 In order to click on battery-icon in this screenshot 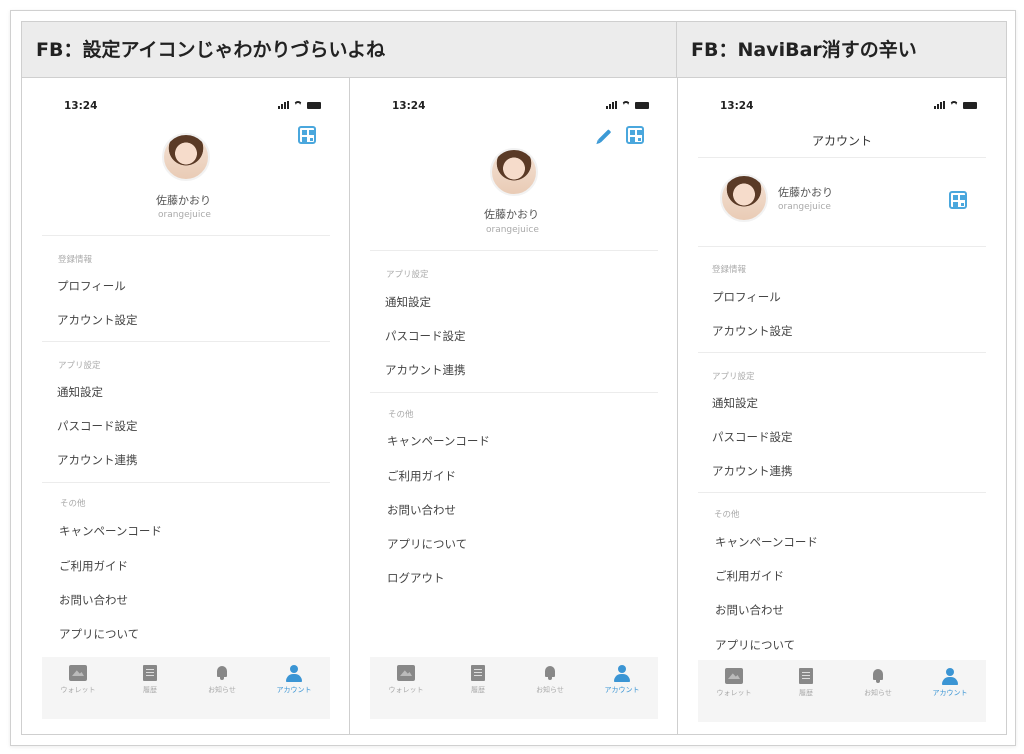, I will do `click(314, 105)`.